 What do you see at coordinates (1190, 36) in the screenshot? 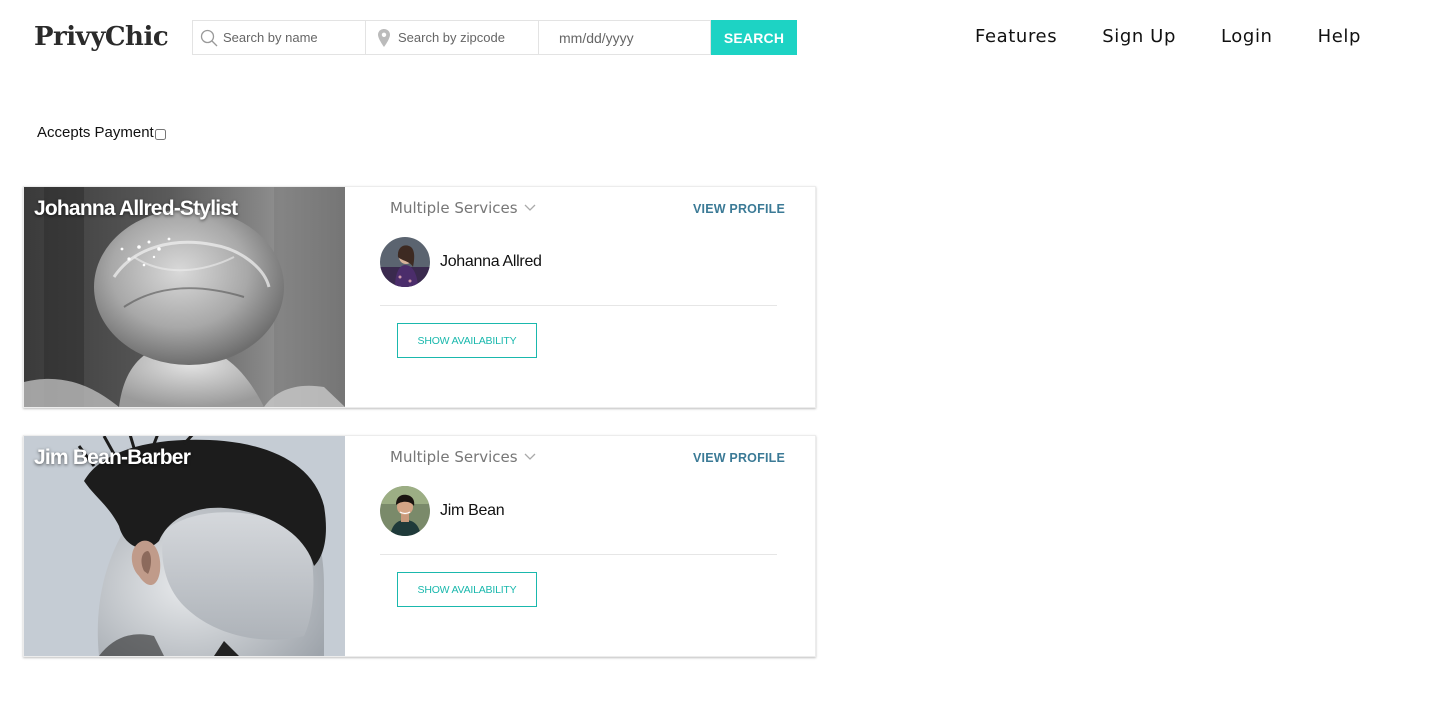
I see `main-nav: Features Sign Up Login Help` at bounding box center [1190, 36].